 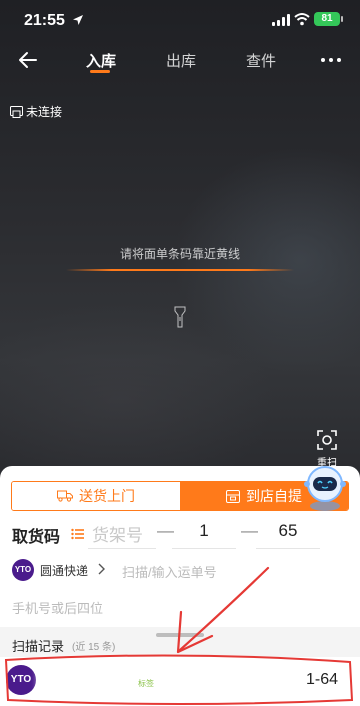 I want to click on shelf-number-input: 货架号, so click(x=127, y=533).